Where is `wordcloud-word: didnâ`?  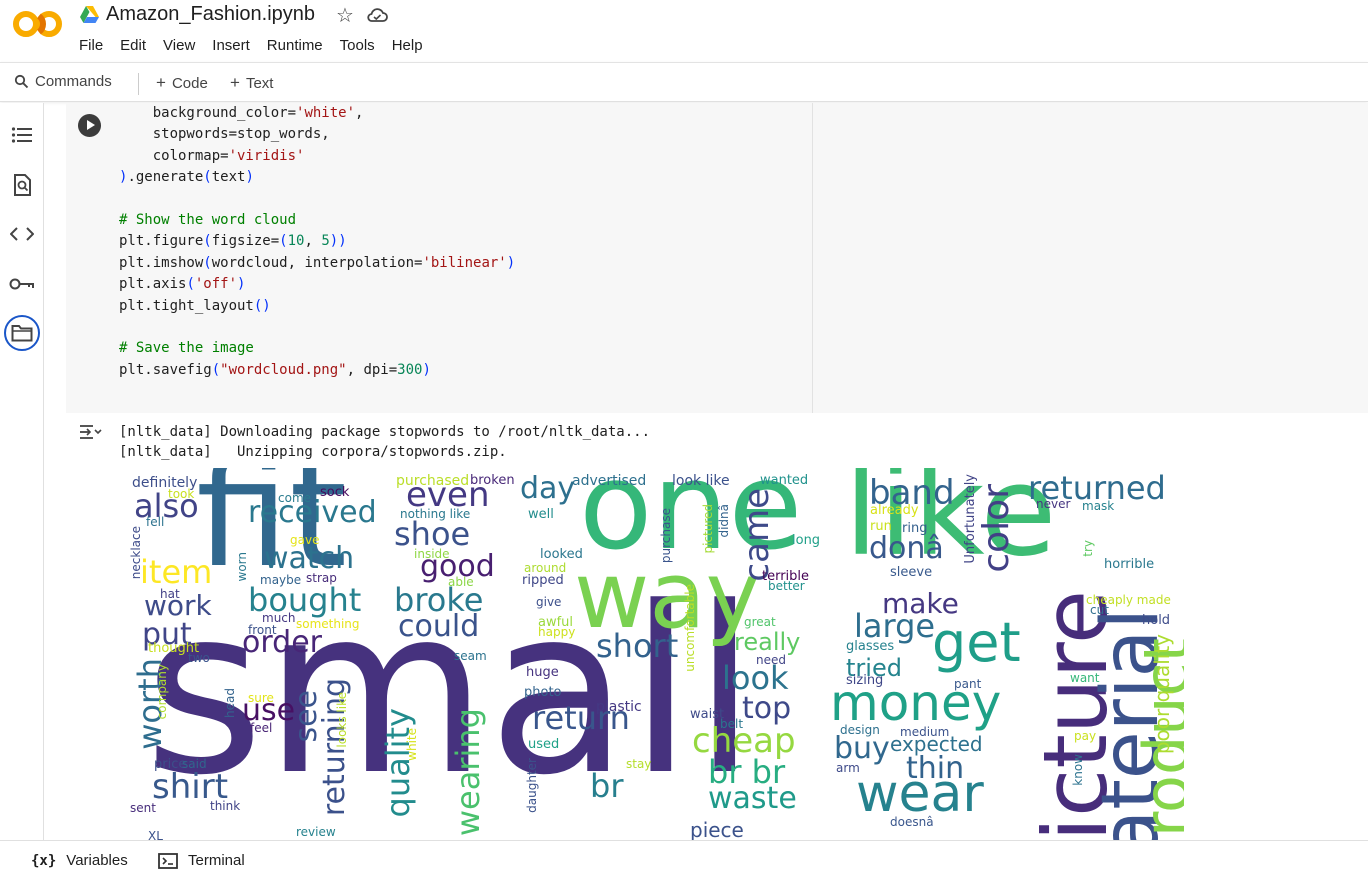
wordcloud-word: didnâ is located at coordinates (724, 521).